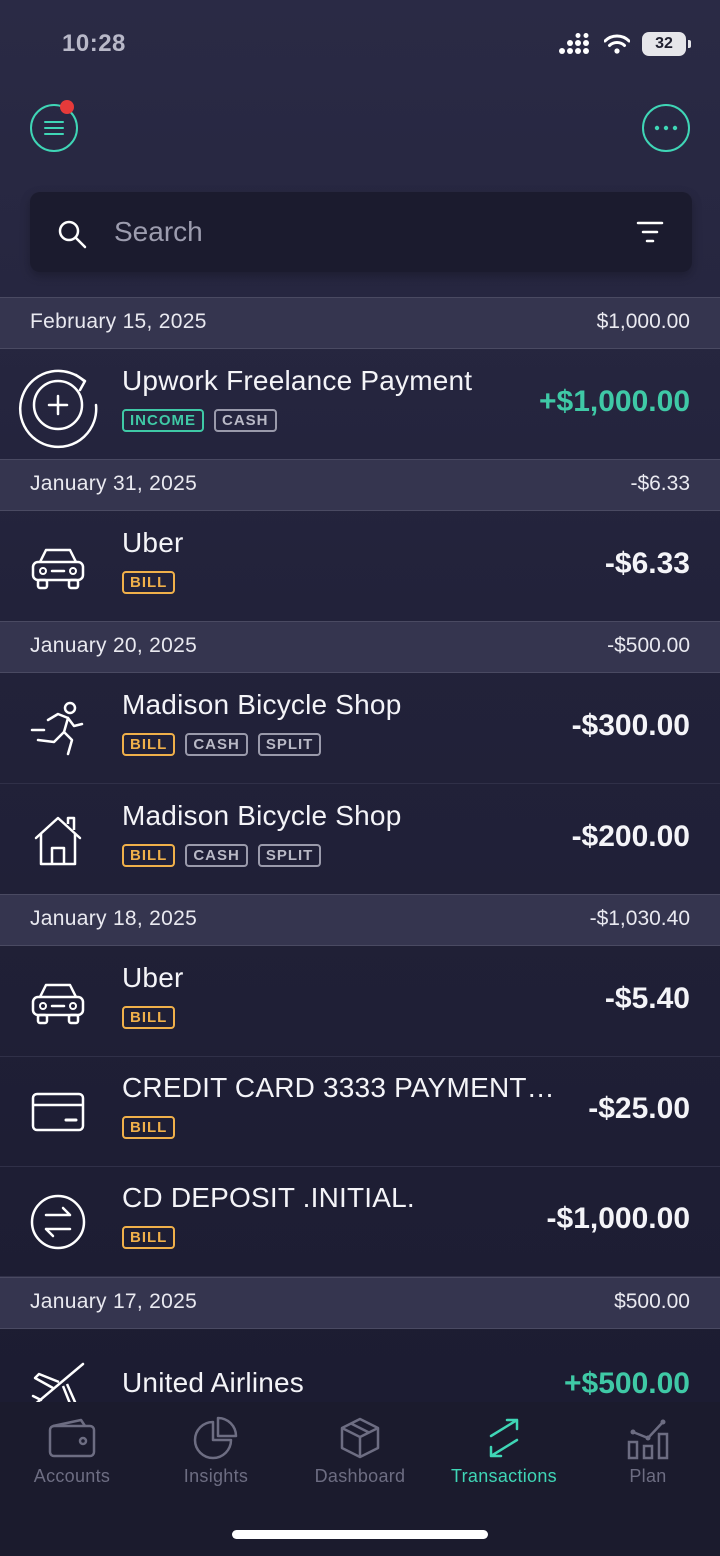 Image resolution: width=720 pixels, height=1556 pixels. What do you see at coordinates (360, 1534) in the screenshot?
I see `home-indicator` at bounding box center [360, 1534].